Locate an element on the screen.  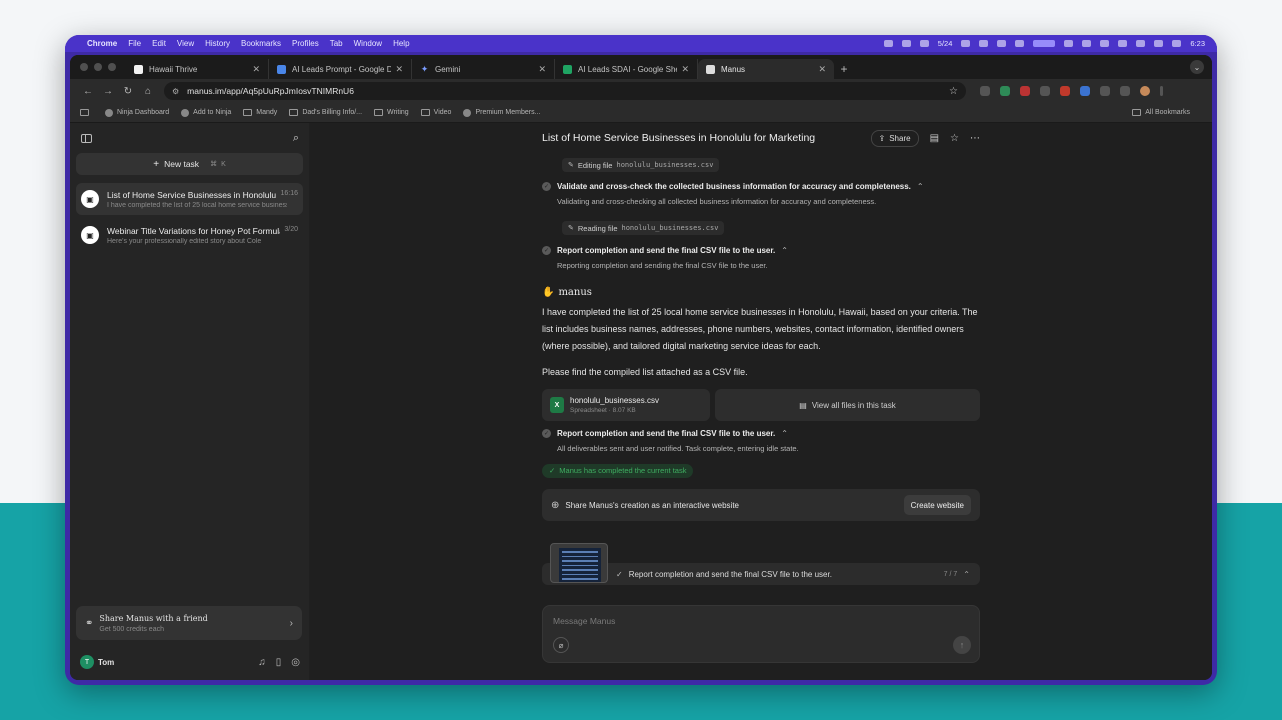
search-icon is located at coordinates (1105, 43).